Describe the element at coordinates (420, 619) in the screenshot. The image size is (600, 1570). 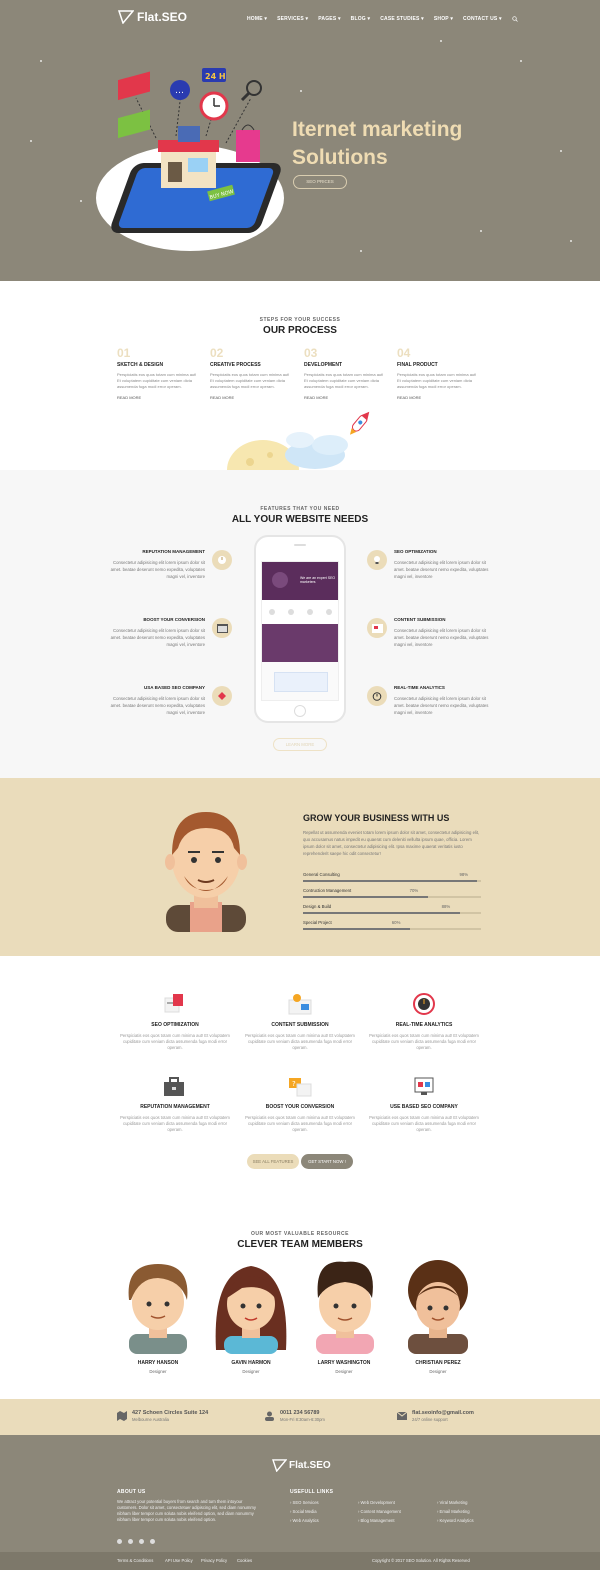
I see `feature-title: CONTENT SUBMISSION` at that location.